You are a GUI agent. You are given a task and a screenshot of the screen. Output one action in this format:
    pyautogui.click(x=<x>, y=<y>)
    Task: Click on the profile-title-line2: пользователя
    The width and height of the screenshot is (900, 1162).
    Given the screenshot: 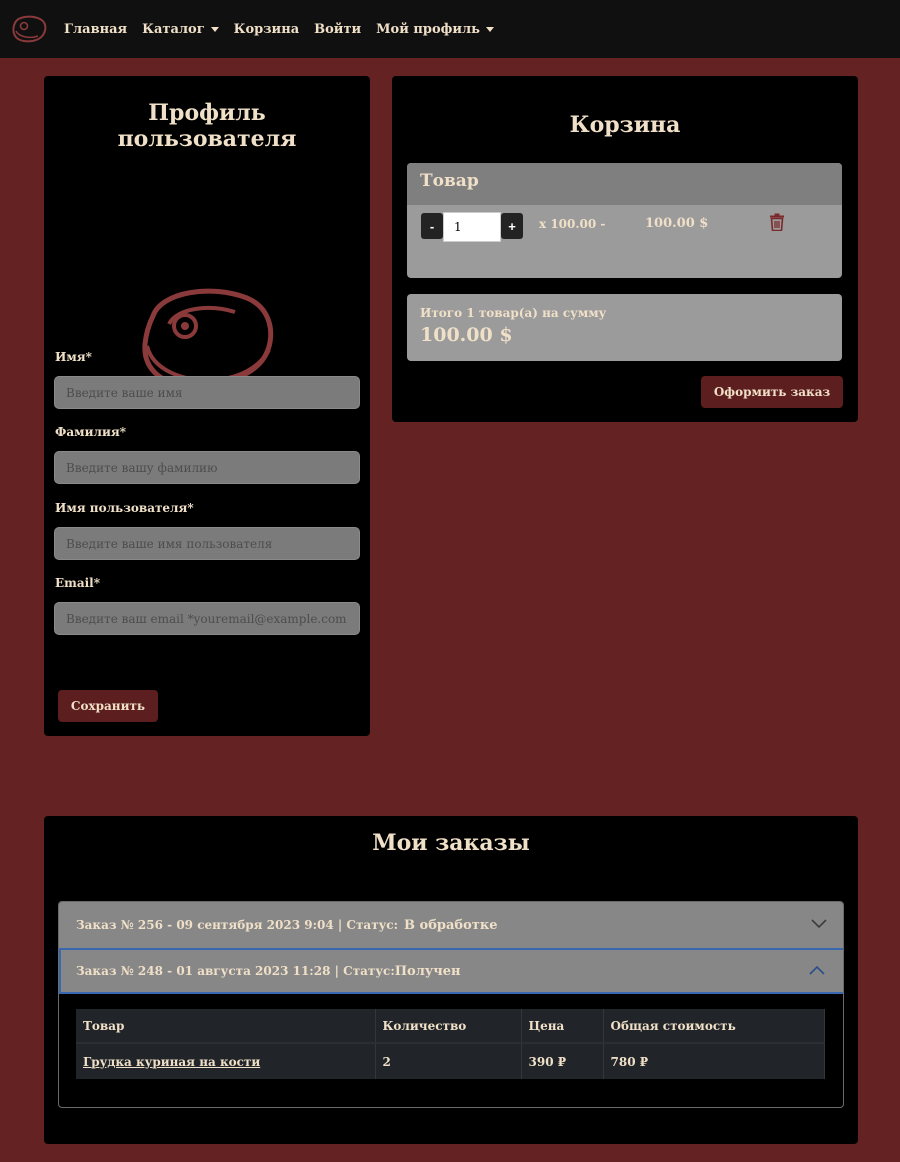 What is the action you would take?
    pyautogui.click(x=207, y=139)
    